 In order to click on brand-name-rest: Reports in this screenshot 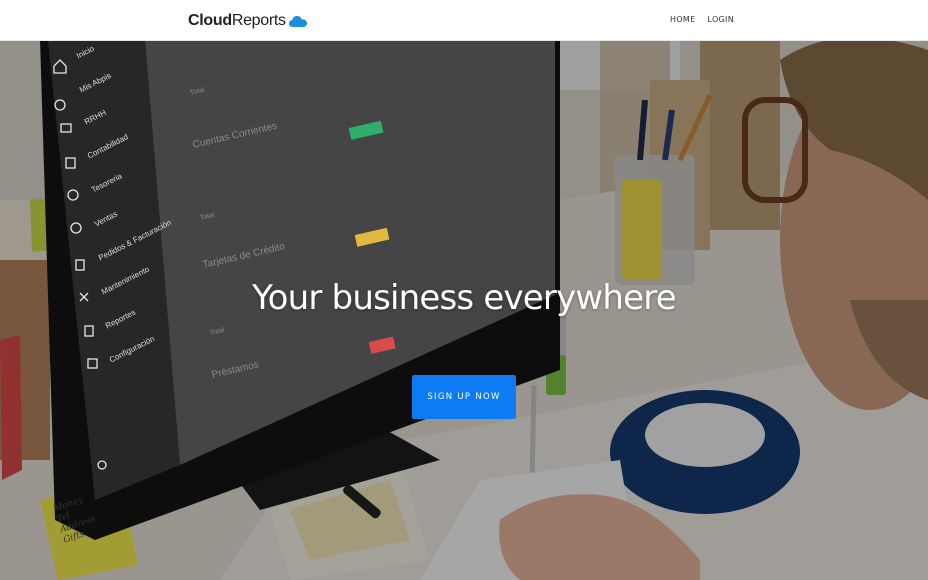, I will do `click(258, 20)`.